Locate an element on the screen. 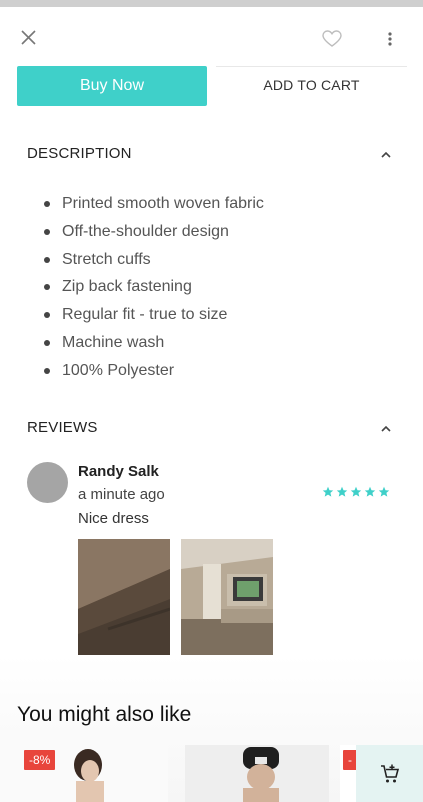 The height and width of the screenshot is (802, 423). heart-icon is located at coordinates (332, 38).